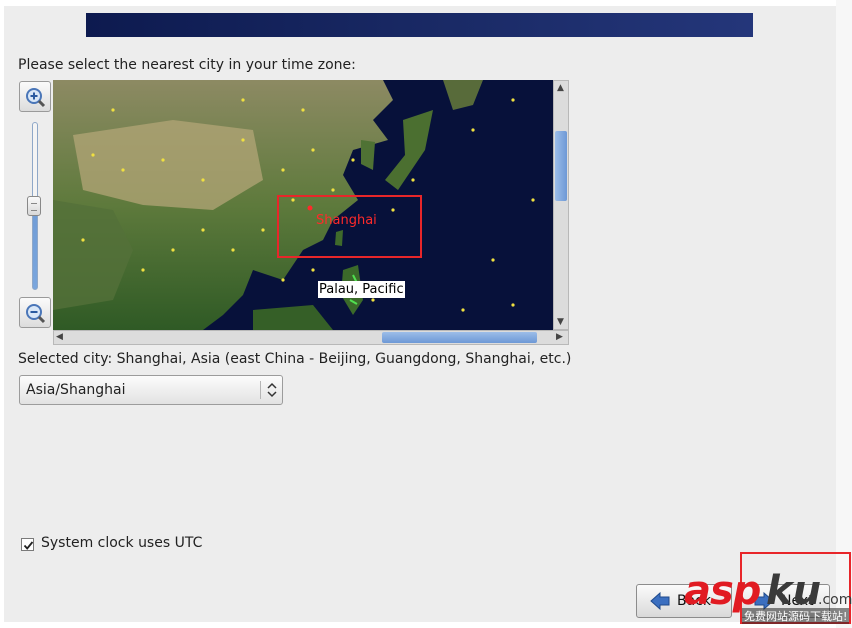 The width and height of the screenshot is (852, 628). I want to click on header-banner, so click(419, 25).